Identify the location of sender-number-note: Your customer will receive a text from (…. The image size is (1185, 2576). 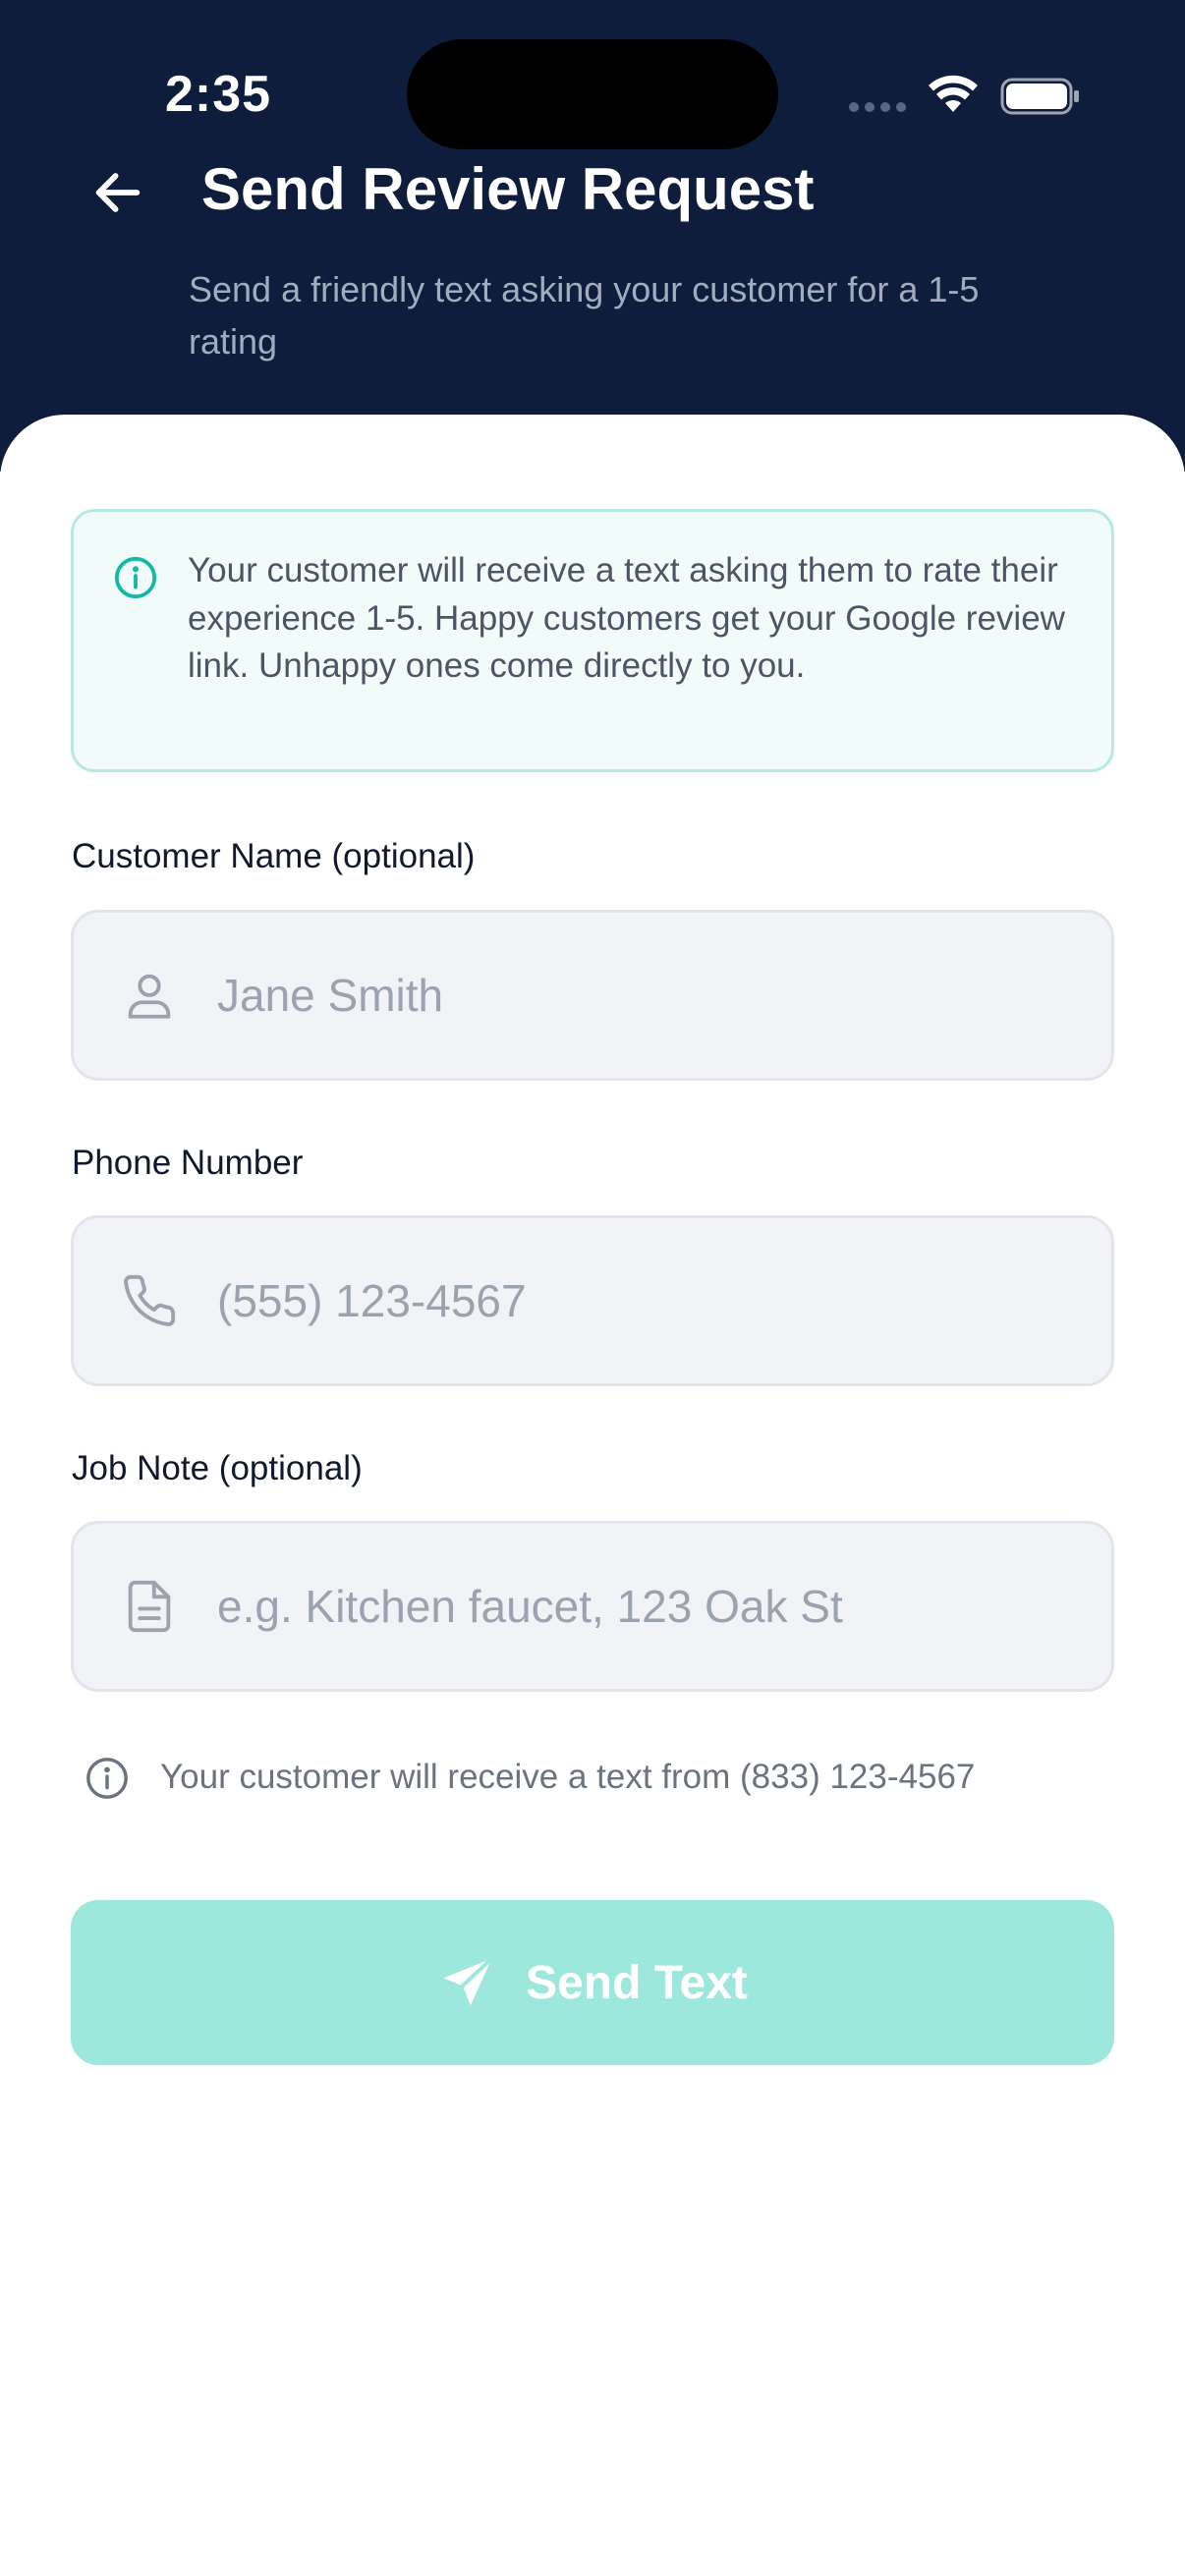
(606, 1777).